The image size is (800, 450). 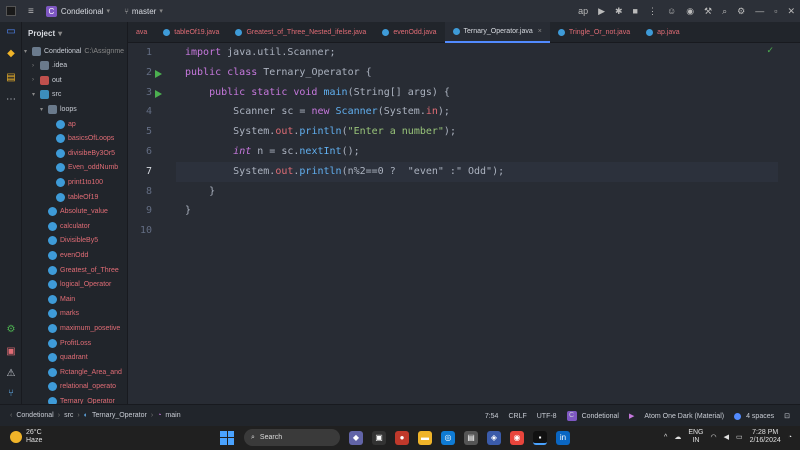 What do you see at coordinates (65, 343) in the screenshot?
I see `tree-item: ProfitLoss` at bounding box center [65, 343].